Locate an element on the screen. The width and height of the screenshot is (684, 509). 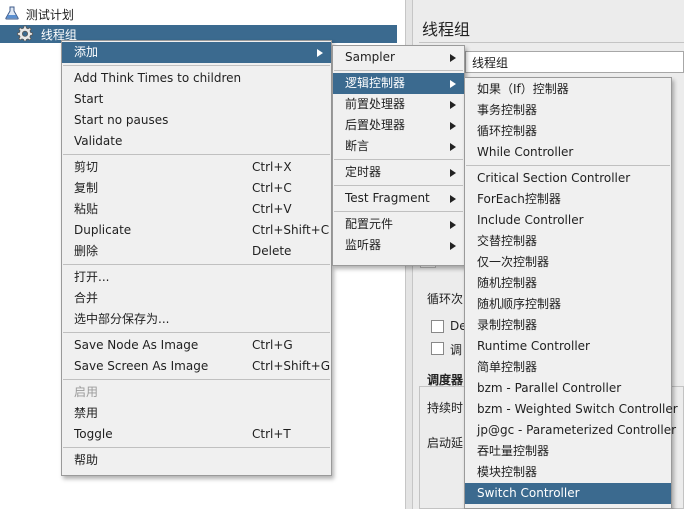
add-submenu-item-sampler: Sampler is located at coordinates (398, 57).